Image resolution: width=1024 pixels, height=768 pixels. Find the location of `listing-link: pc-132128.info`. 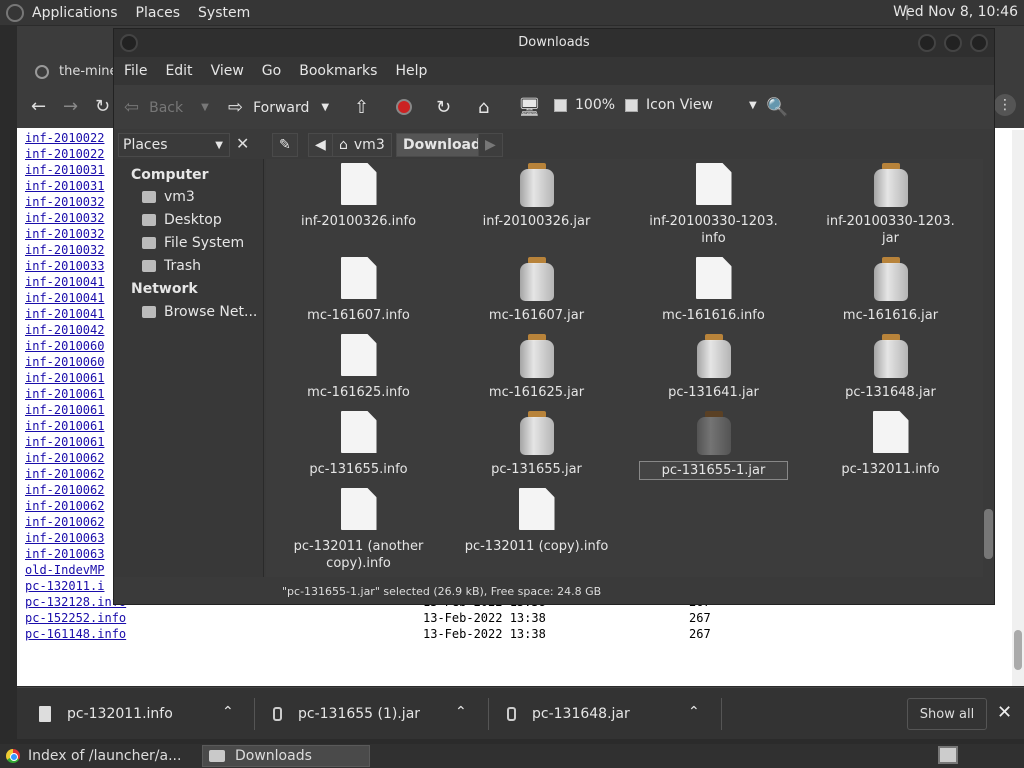

listing-link: pc-132128.info is located at coordinates (75, 602).